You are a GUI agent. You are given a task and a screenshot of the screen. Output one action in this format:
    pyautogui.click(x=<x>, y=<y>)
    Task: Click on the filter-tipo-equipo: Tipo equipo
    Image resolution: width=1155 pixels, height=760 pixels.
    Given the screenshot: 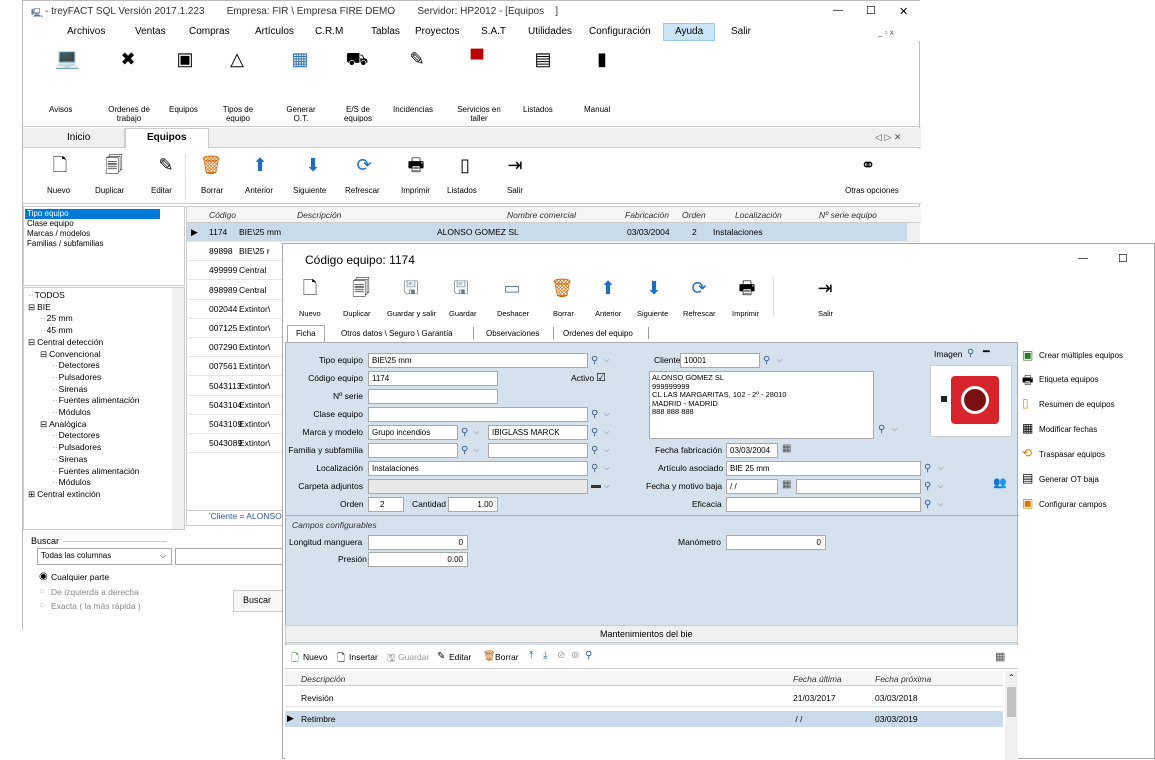 What is the action you would take?
    pyautogui.click(x=48, y=213)
    